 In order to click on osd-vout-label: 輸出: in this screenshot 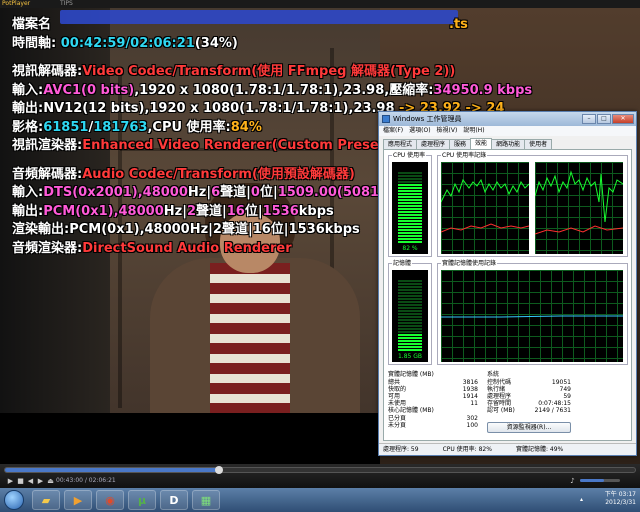, I will do `click(28, 108)`.